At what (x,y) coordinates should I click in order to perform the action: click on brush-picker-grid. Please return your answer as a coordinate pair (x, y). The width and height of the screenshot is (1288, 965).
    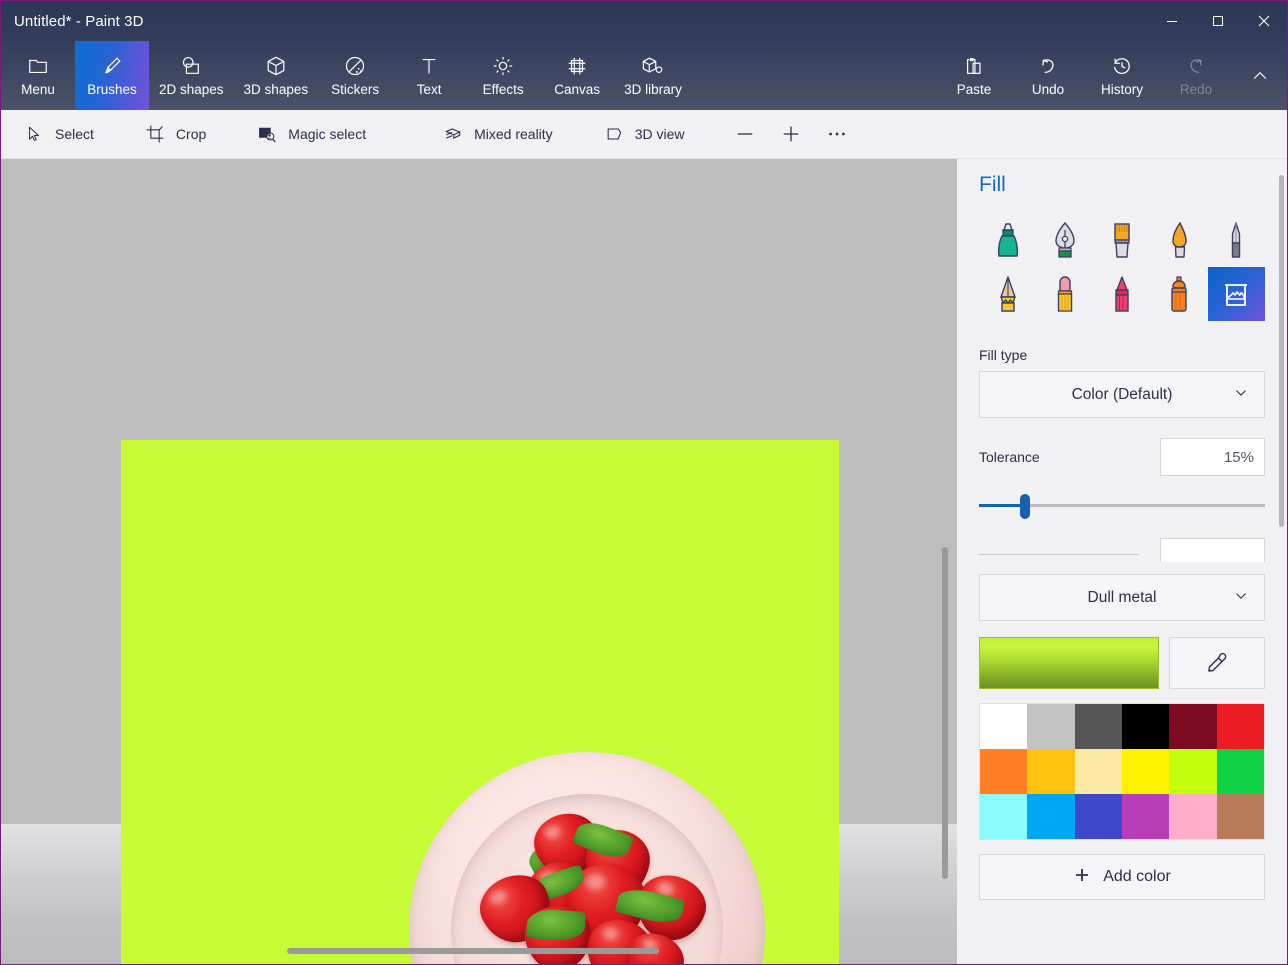
    Looking at the image, I should click on (1122, 267).